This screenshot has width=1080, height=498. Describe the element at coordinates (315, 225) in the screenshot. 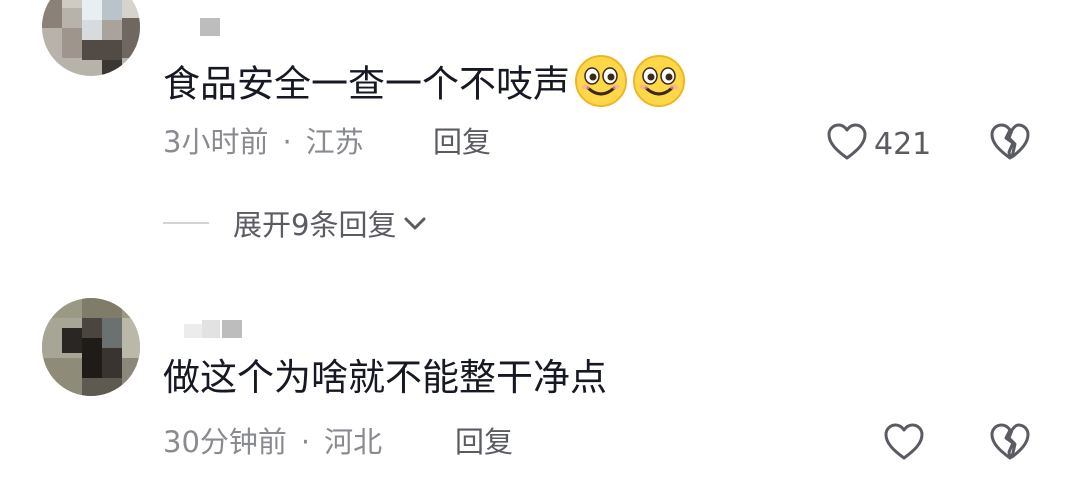

I see `expand-replies-label: 展开9条回复` at that location.